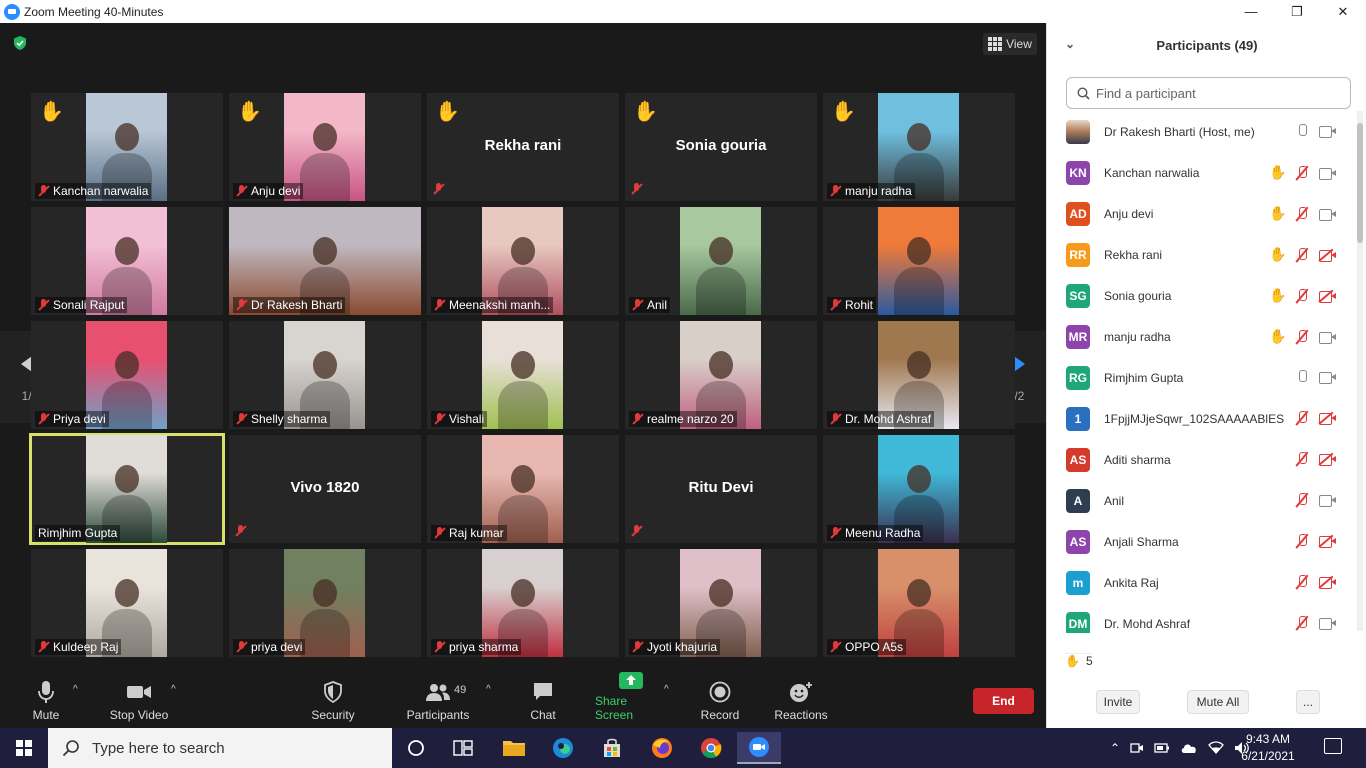  Describe the element at coordinates (1070, 44) in the screenshot. I see `chevron-down-icon: ⌄` at that location.